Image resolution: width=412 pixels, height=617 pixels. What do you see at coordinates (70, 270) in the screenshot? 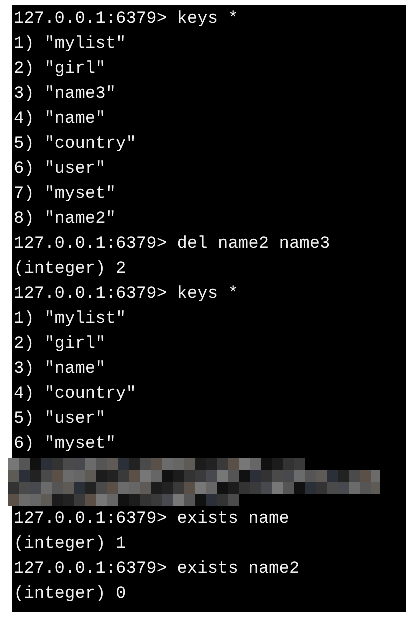
I see `terminal-line: (integer) 2` at bounding box center [70, 270].